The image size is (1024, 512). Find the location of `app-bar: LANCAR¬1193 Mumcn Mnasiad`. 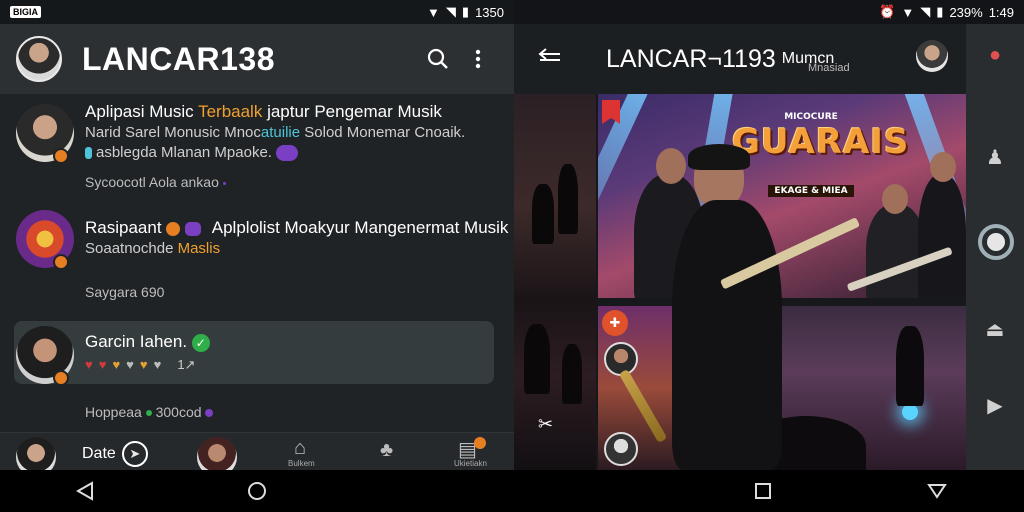

app-bar: LANCAR¬1193 Mumcn Mnasiad is located at coordinates (740, 59).